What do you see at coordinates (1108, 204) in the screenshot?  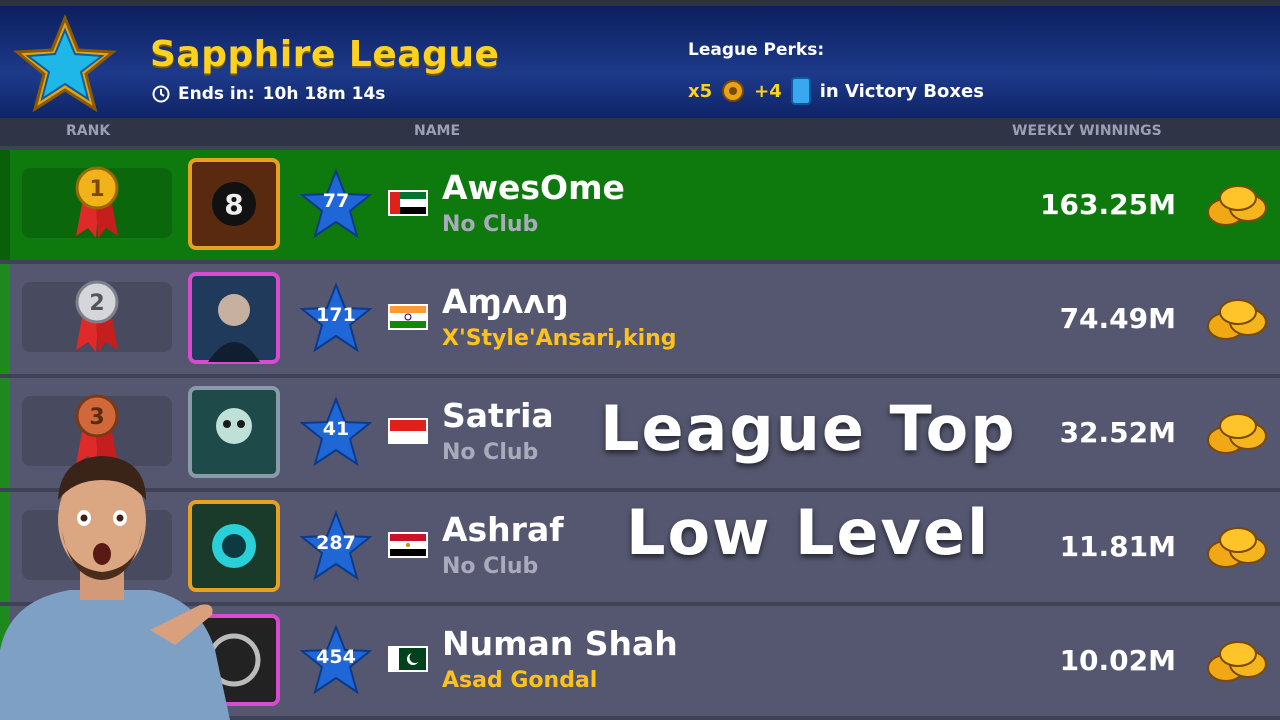 I see `weekly-winnings: 163.25M` at bounding box center [1108, 204].